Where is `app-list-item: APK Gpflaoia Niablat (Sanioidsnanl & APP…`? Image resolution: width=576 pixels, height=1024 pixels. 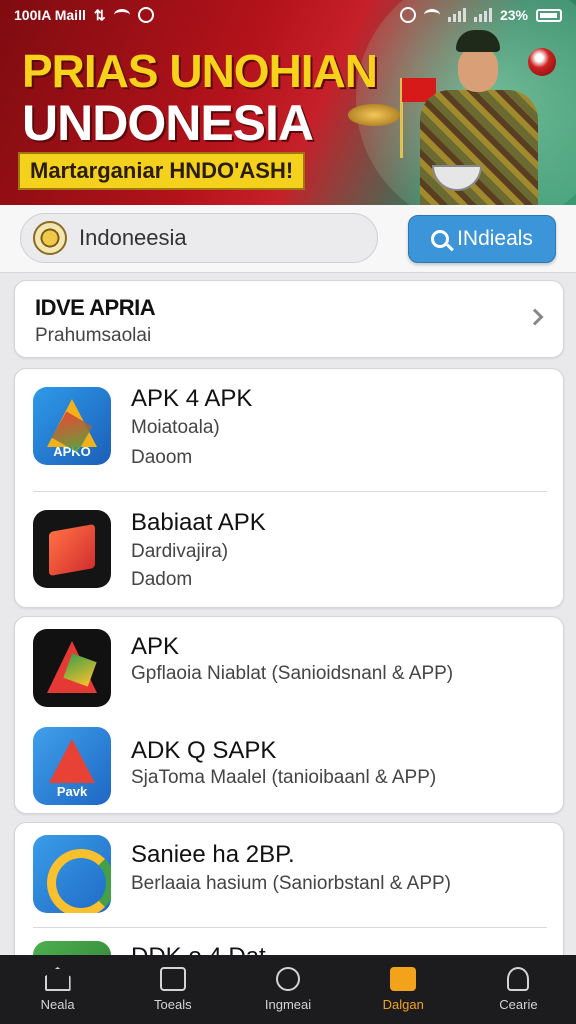 app-list-item: APK Gpflaoia Niablat (Sanioidsnanl & APP… is located at coordinates (289, 667).